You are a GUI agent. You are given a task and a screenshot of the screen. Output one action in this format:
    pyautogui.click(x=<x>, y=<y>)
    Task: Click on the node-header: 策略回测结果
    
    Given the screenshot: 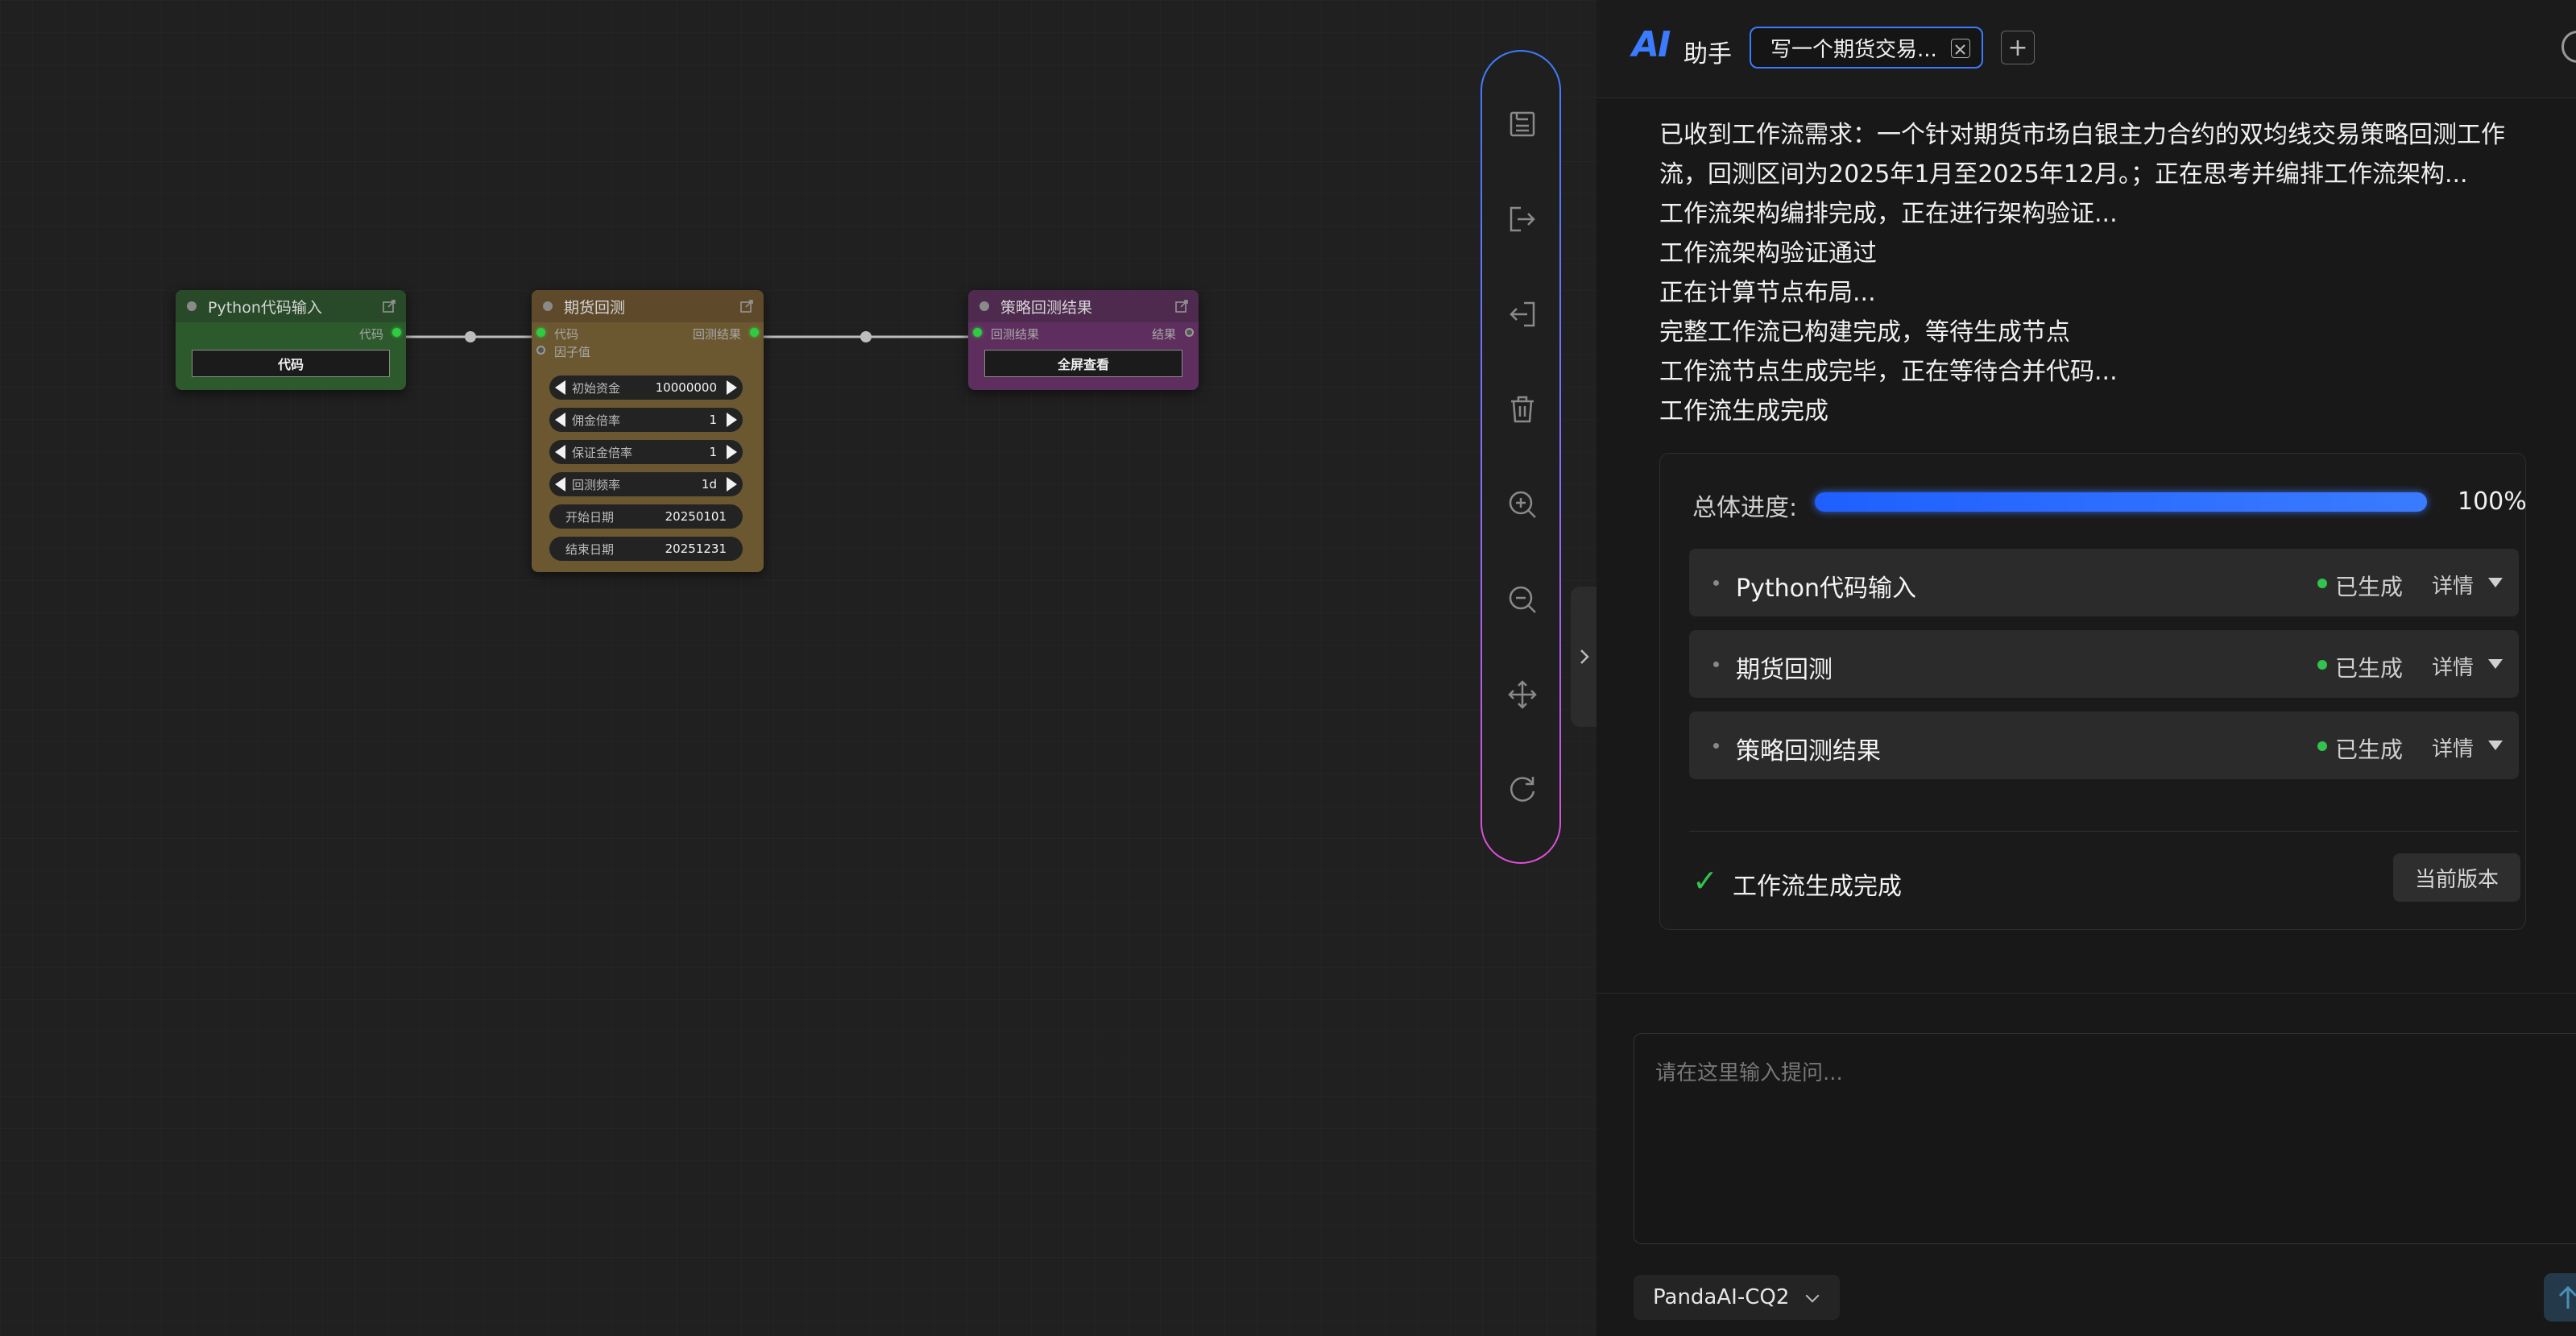 What is the action you would take?
    pyautogui.click(x=1083, y=306)
    